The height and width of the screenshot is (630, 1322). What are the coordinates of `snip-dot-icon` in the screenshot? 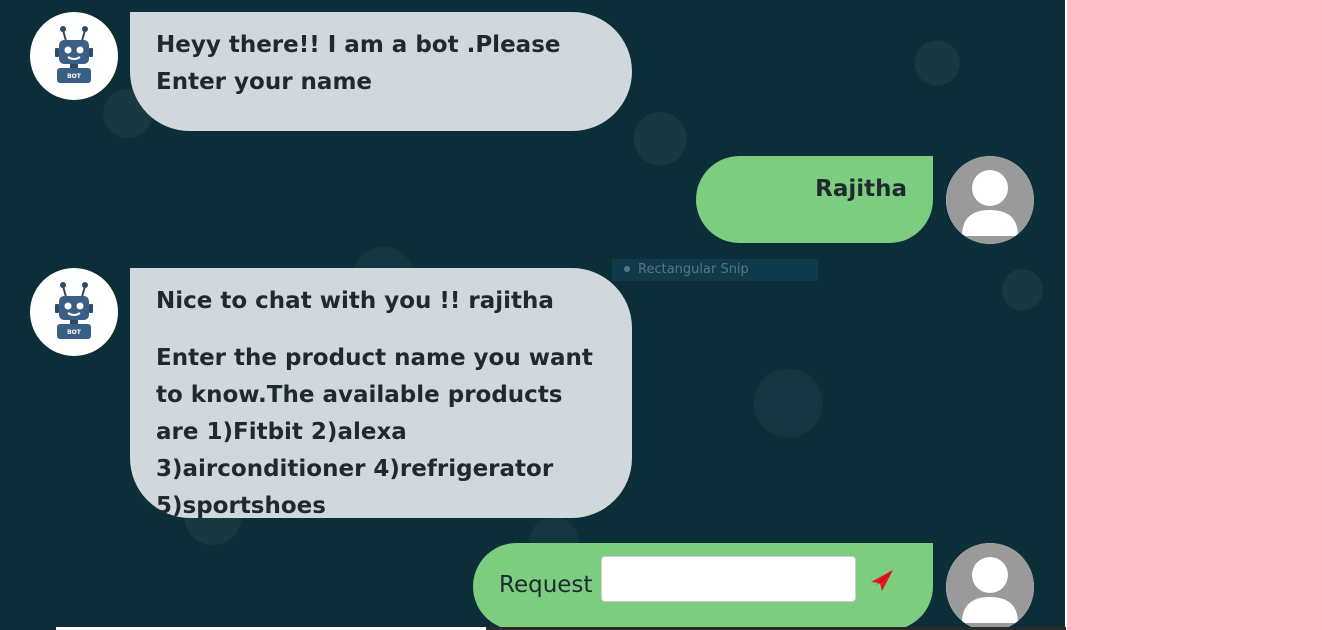 It's located at (627, 269).